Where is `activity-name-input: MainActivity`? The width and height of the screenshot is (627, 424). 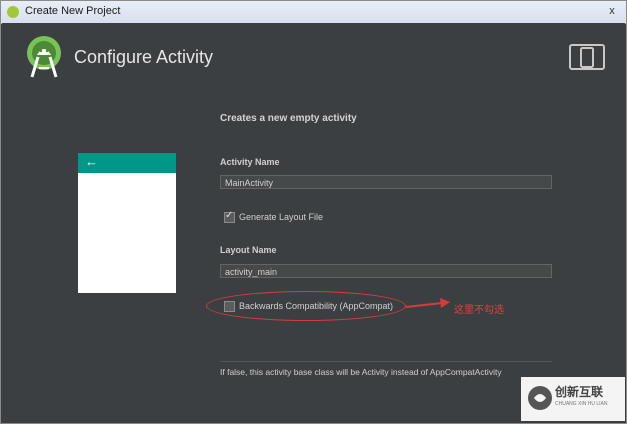
activity-name-input: MainActivity is located at coordinates (386, 182).